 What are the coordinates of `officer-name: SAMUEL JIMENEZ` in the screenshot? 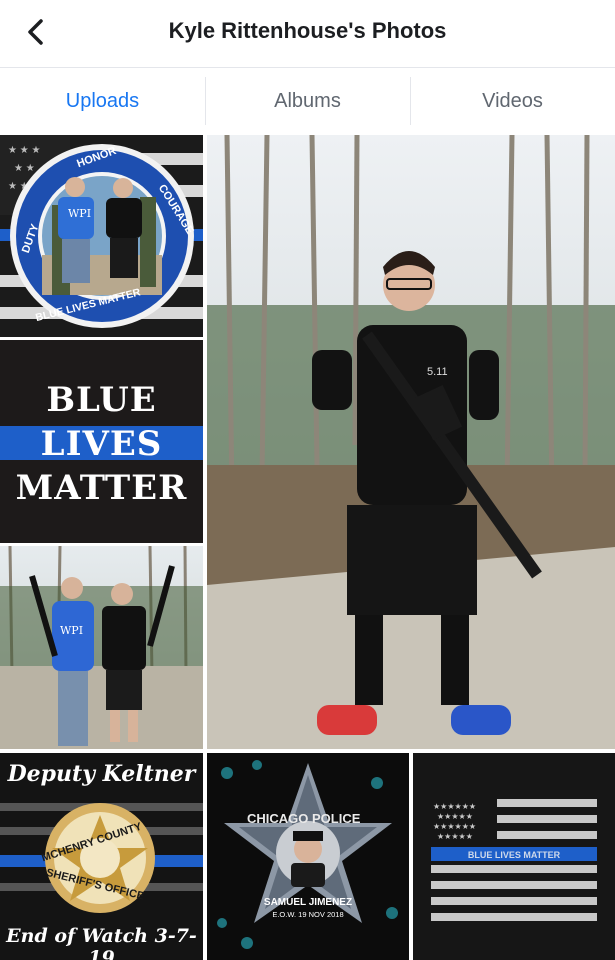 It's located at (308, 902).